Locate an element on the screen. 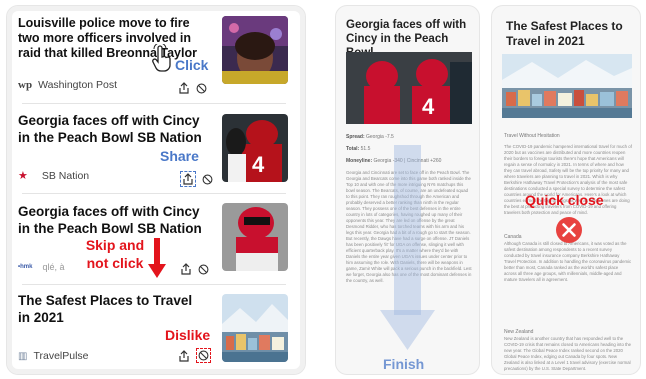 The height and width of the screenshot is (379, 646). hand-cursor-icon is located at coordinates (161, 58).